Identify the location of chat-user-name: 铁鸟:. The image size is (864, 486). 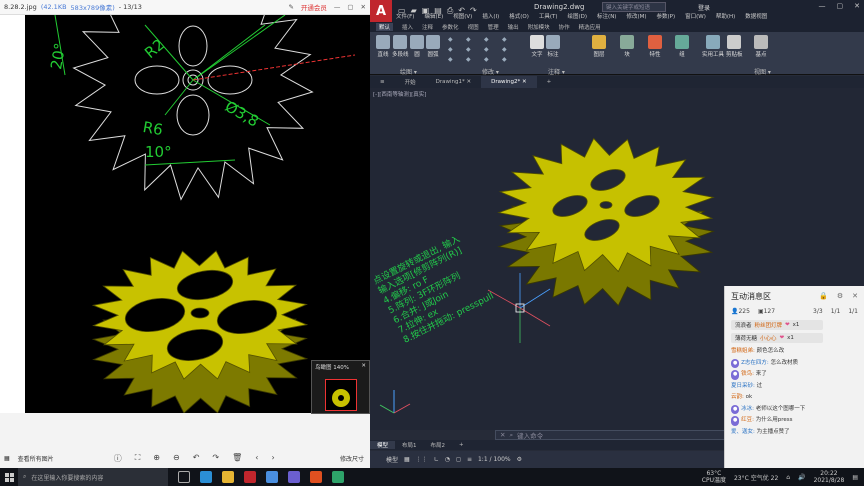
(747, 374).